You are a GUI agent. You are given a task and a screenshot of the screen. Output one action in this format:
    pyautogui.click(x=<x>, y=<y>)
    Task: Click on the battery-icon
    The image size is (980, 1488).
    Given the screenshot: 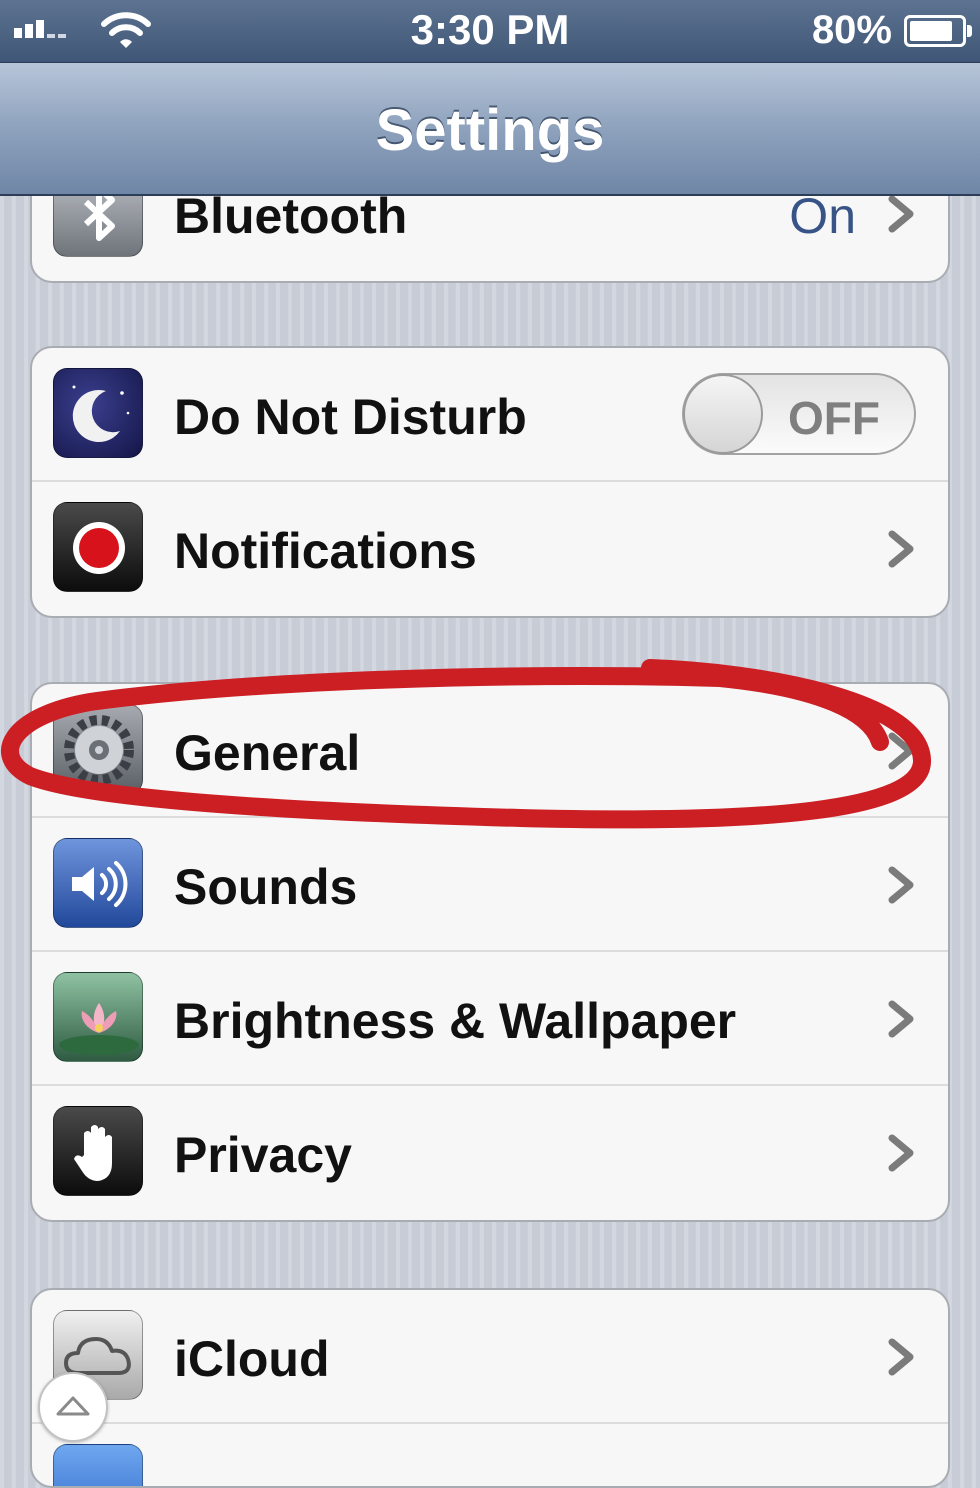 What is the action you would take?
    pyautogui.click(x=938, y=31)
    